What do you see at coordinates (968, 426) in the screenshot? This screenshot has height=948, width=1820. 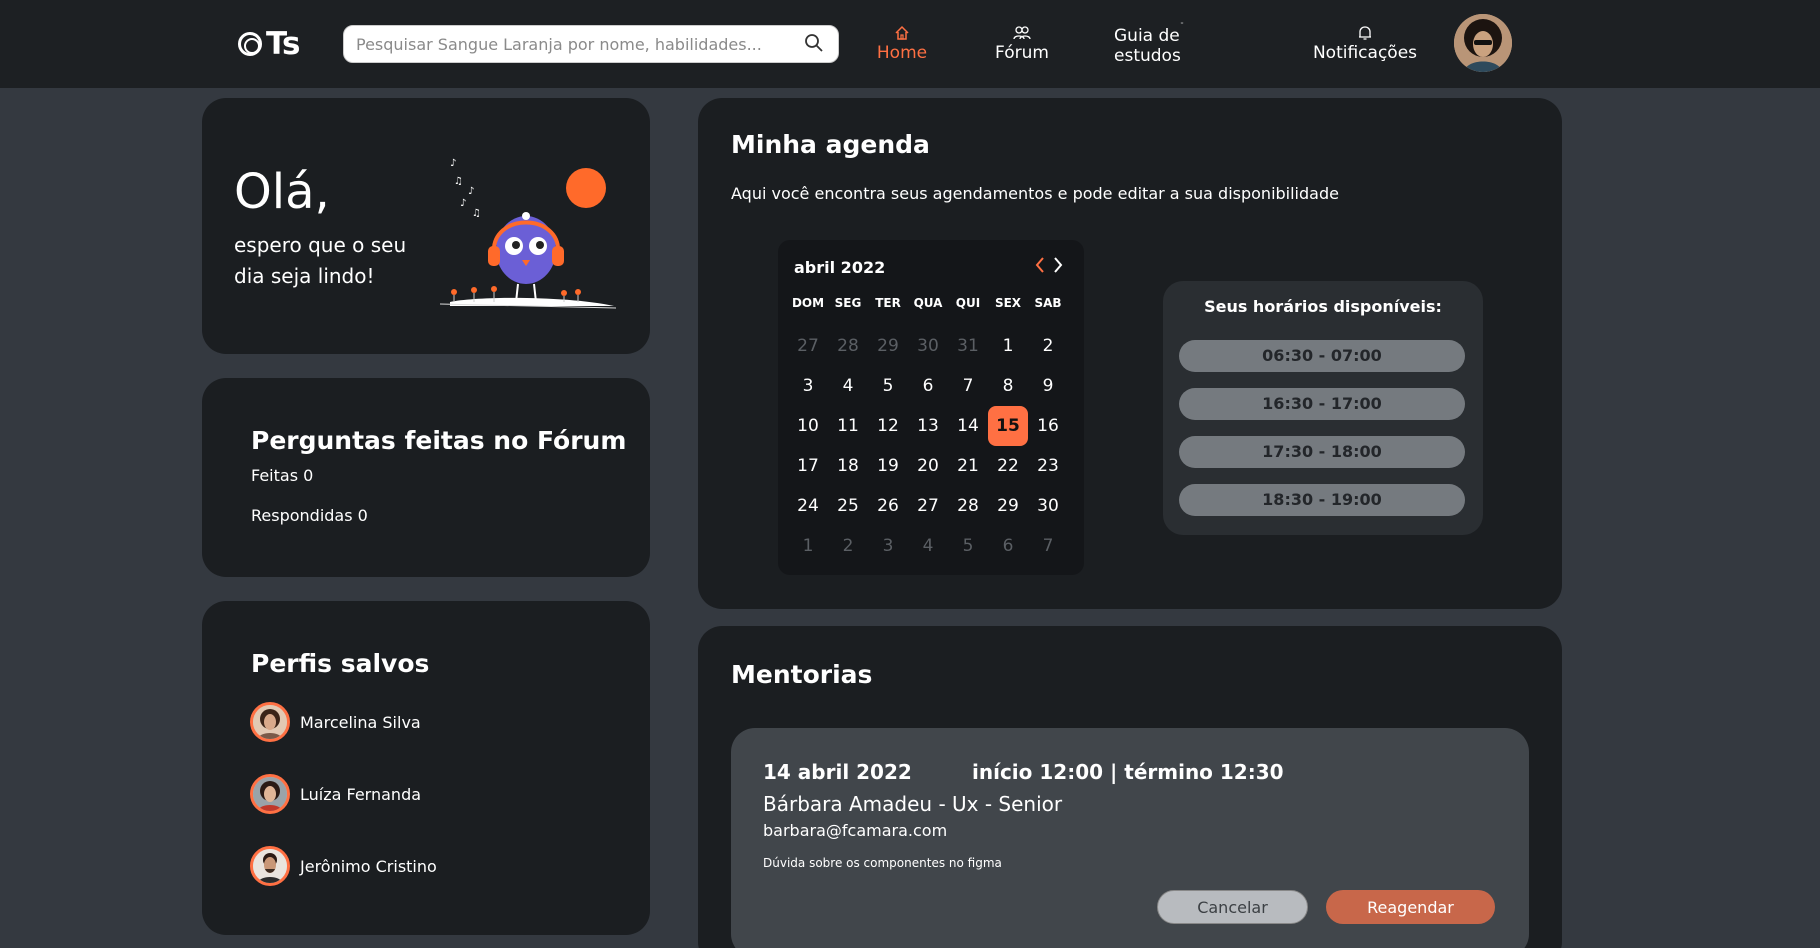 I see `calendar-day: 14` at bounding box center [968, 426].